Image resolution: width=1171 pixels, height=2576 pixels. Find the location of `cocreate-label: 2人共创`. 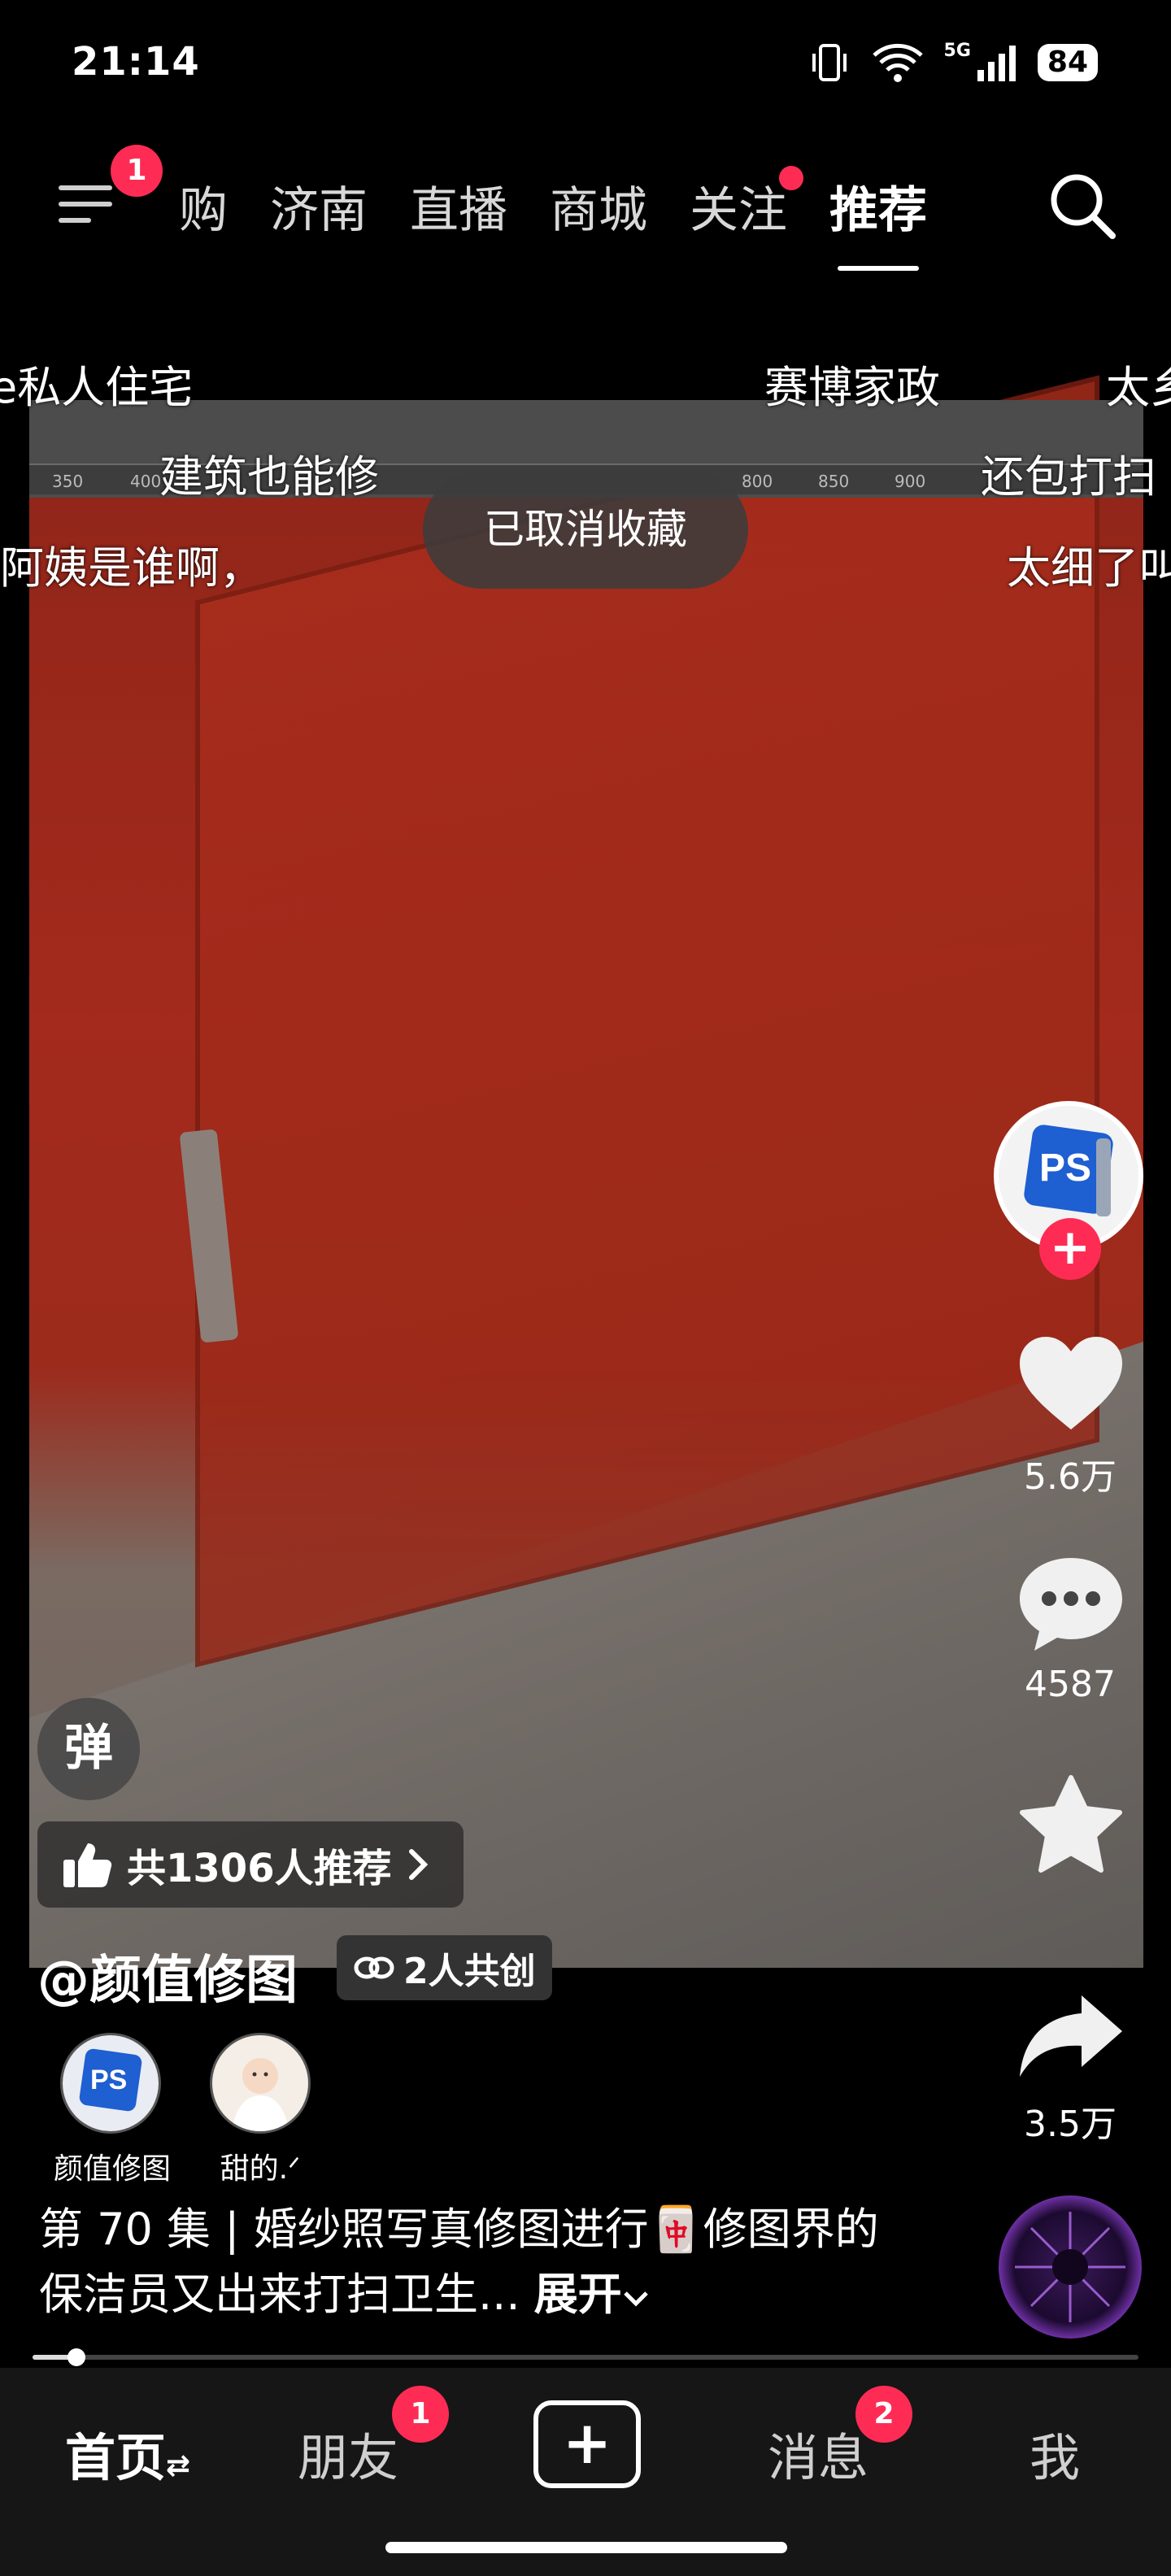

cocreate-label: 2人共创 is located at coordinates (470, 1971).